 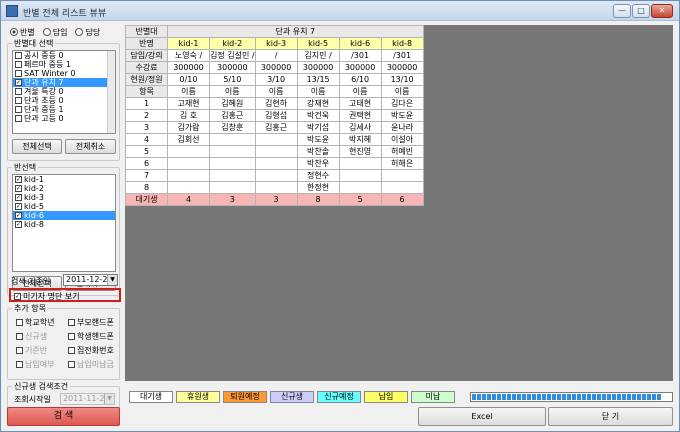 What do you see at coordinates (64, 179) in the screenshot?
I see `class-list-item: kid-1` at bounding box center [64, 179].